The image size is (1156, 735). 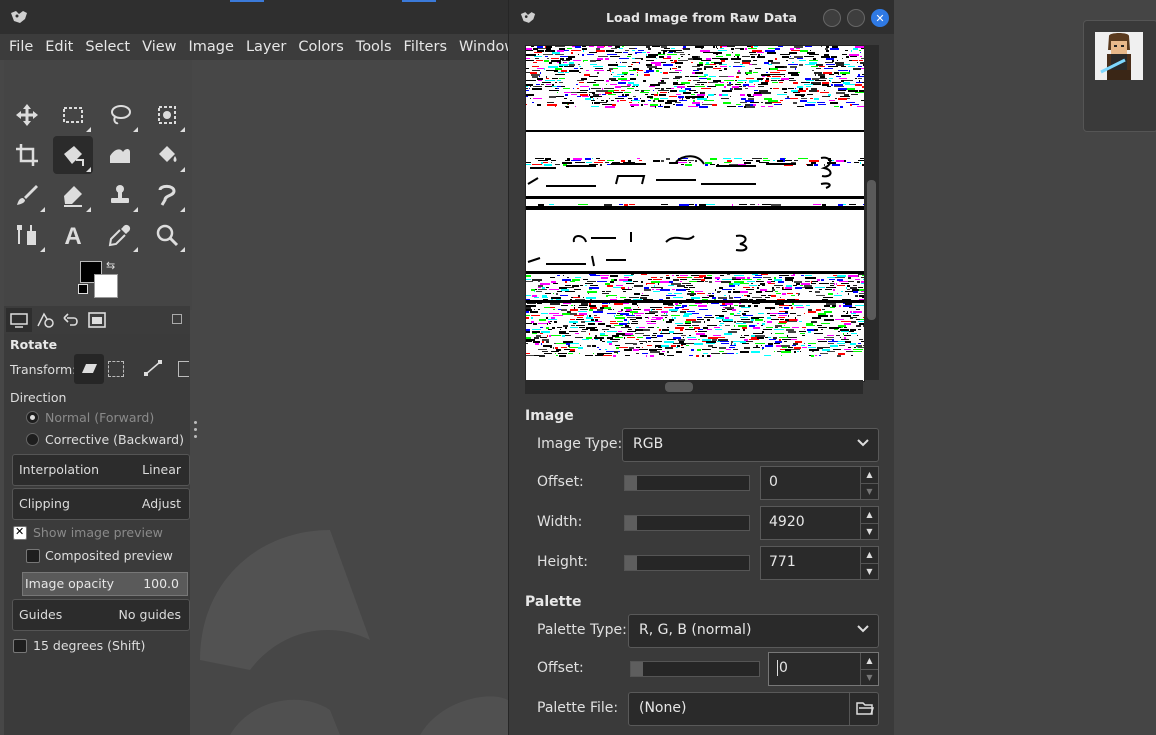 What do you see at coordinates (27, 155) in the screenshot?
I see `crop-tool` at bounding box center [27, 155].